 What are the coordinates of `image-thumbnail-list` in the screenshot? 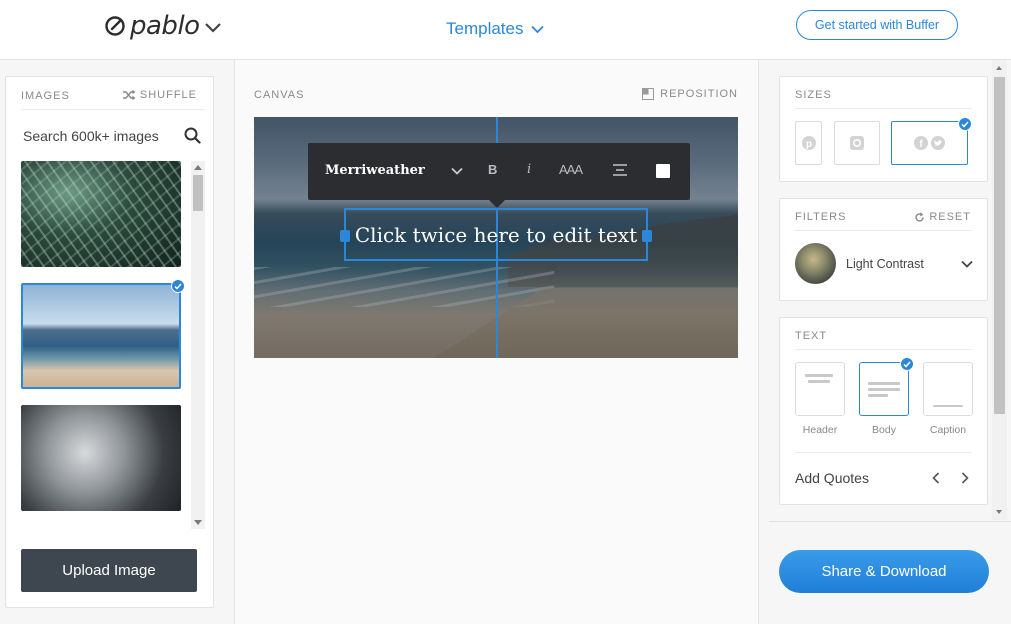 It's located at (102, 344).